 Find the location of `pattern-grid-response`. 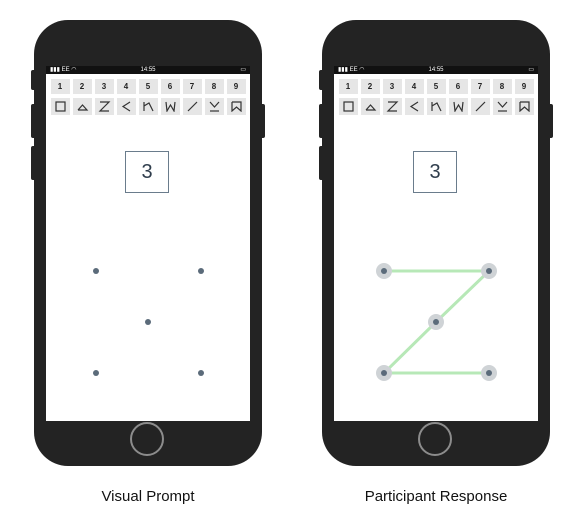

pattern-grid-response is located at coordinates (436, 322).